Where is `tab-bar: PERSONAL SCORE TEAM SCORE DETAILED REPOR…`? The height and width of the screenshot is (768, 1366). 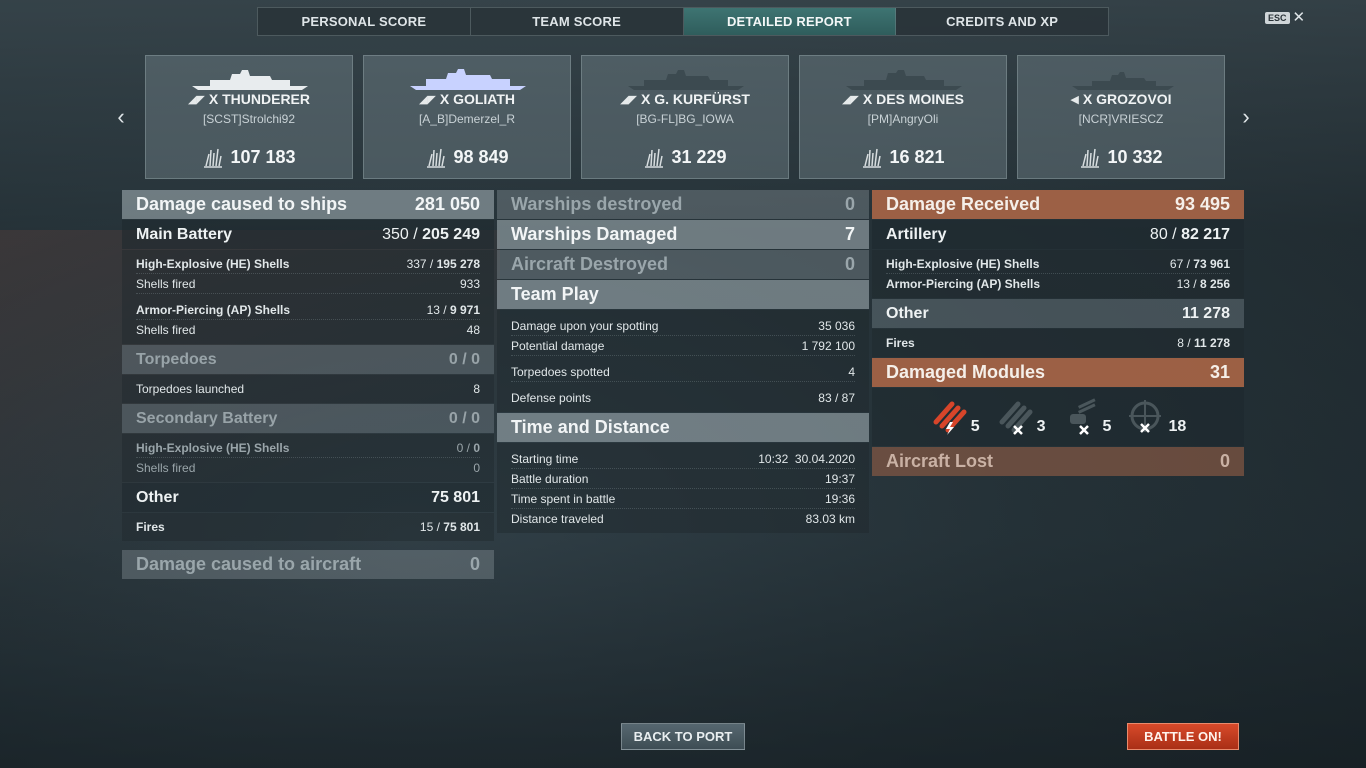 tab-bar: PERSONAL SCORE TEAM SCORE DETAILED REPOR… is located at coordinates (683, 21).